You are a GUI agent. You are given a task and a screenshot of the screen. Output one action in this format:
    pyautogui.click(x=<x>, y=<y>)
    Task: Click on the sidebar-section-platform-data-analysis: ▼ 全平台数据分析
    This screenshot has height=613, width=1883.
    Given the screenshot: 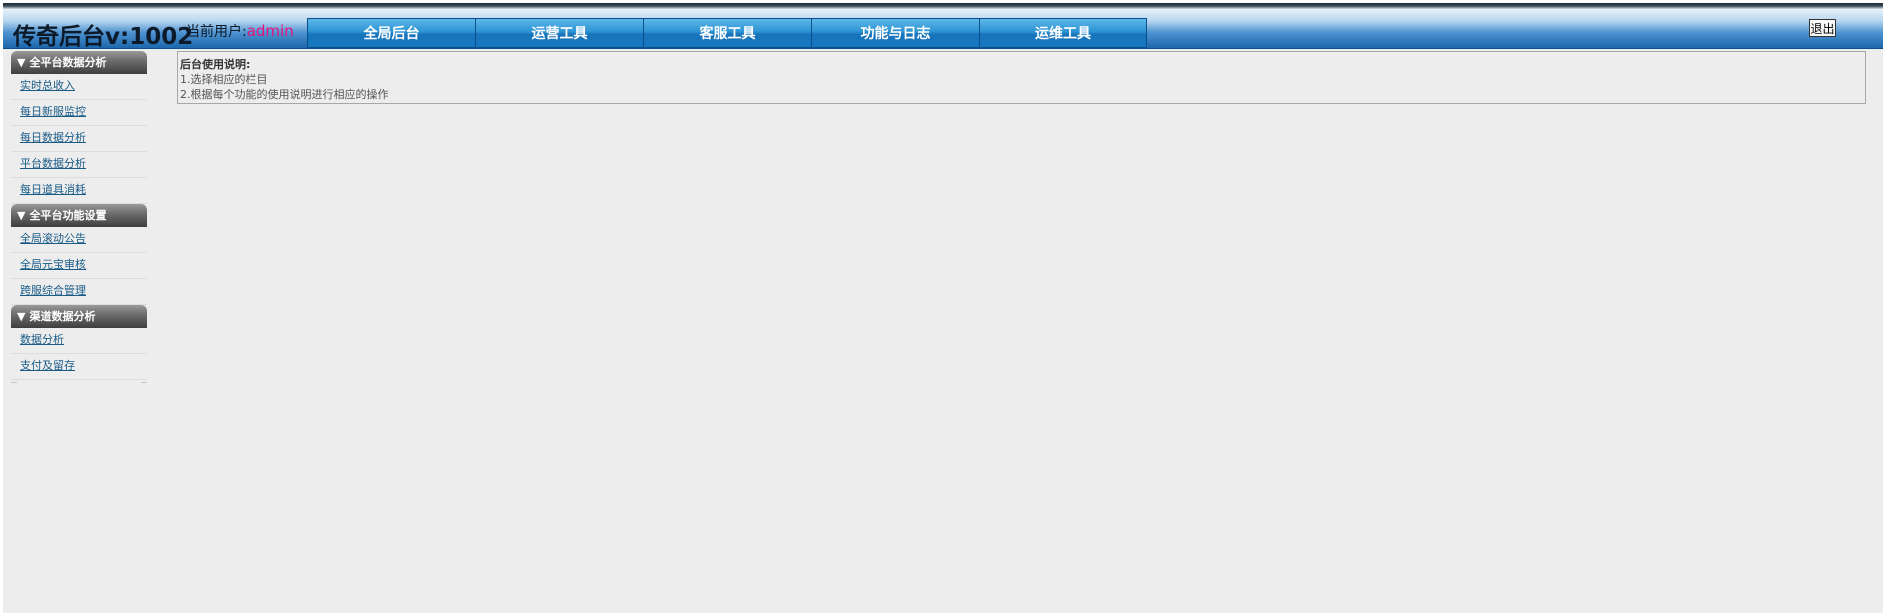 What is the action you would take?
    pyautogui.click(x=79, y=62)
    